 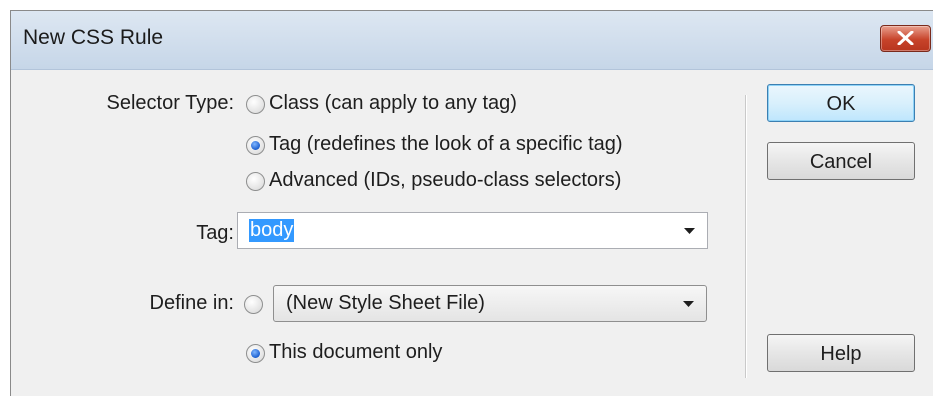 I want to click on ok-button: OK, so click(x=841, y=103).